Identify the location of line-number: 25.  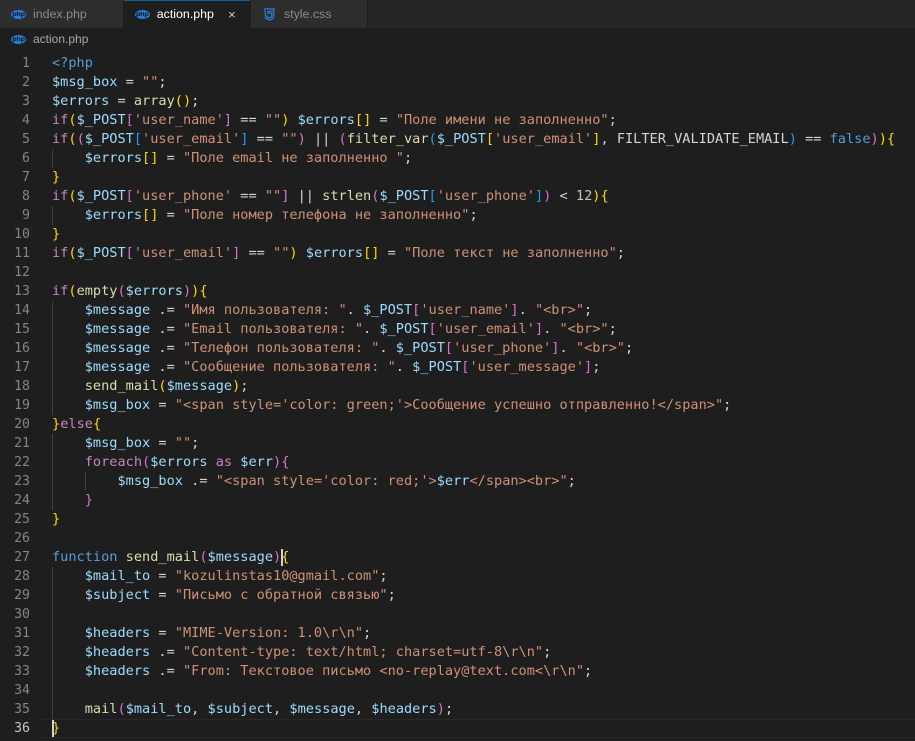
(22, 519).